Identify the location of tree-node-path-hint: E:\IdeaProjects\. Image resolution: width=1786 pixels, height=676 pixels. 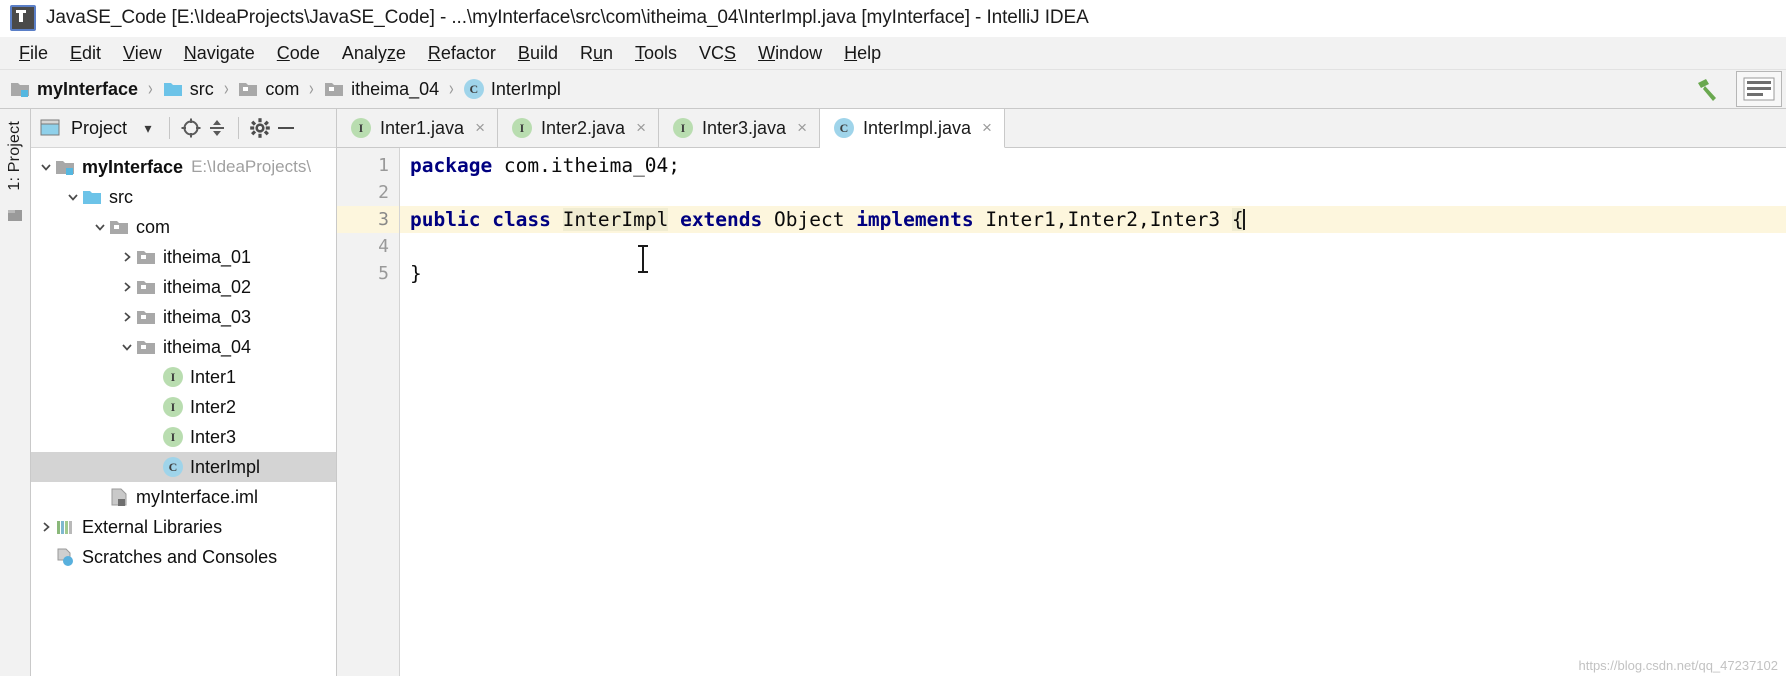
(251, 166).